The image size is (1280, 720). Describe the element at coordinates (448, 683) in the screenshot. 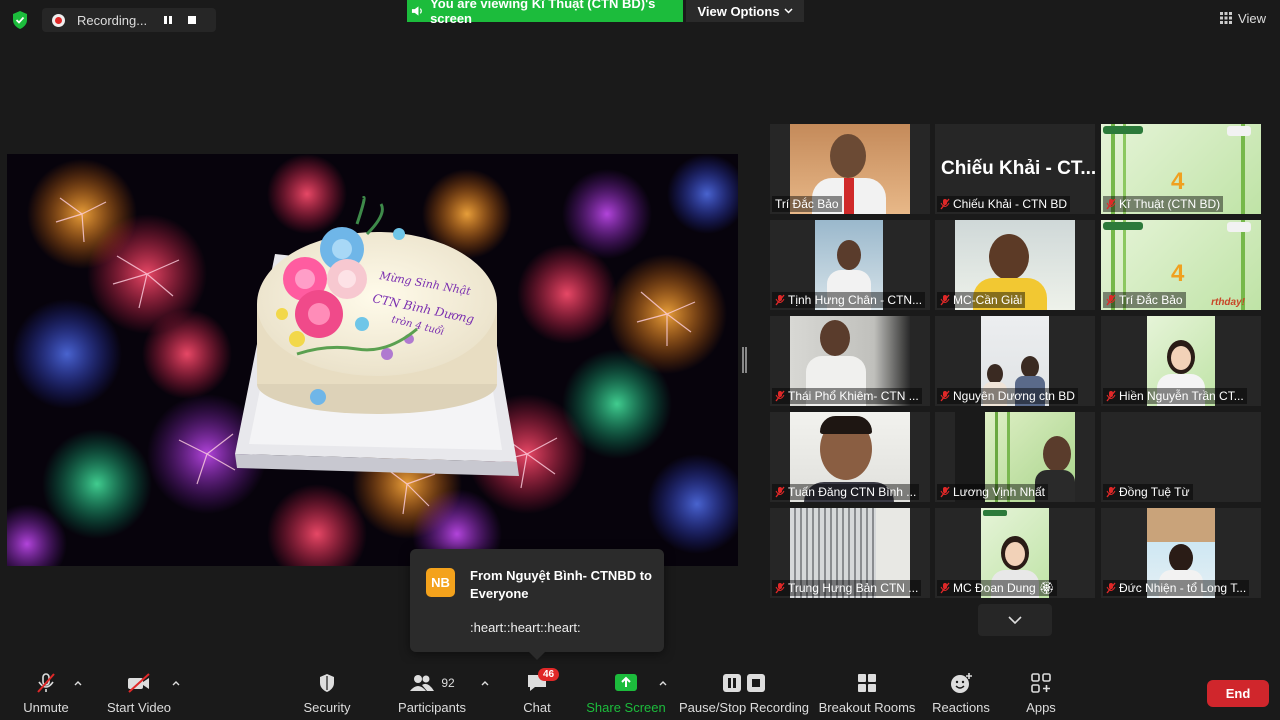

I see `participant-count: 92` at that location.